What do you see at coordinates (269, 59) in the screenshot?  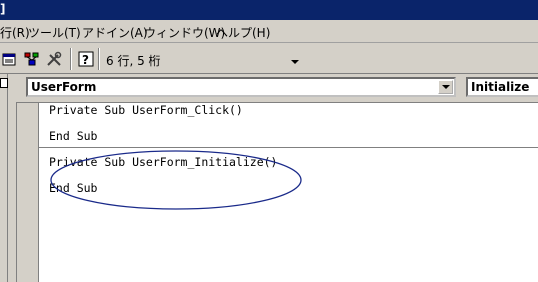 I see `toolbar: ? 6 行, 5 桁` at bounding box center [269, 59].